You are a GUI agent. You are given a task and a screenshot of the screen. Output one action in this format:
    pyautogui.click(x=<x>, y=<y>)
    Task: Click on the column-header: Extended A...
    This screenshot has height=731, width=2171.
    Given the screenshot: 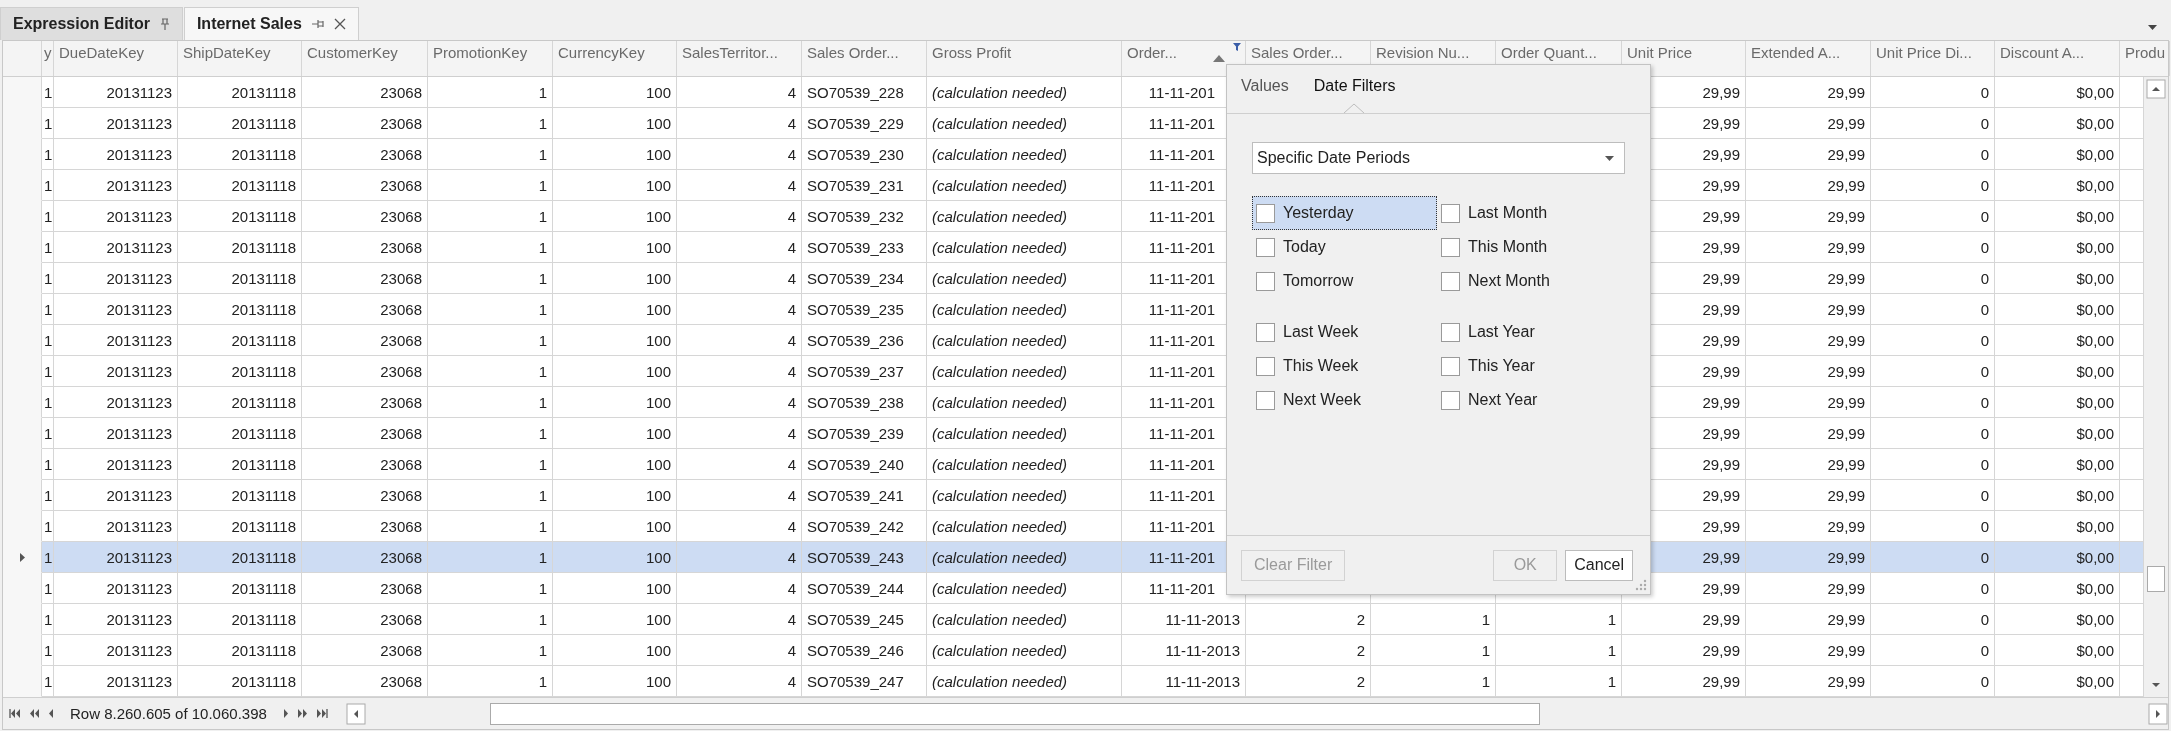 What is the action you would take?
    pyautogui.click(x=1808, y=58)
    